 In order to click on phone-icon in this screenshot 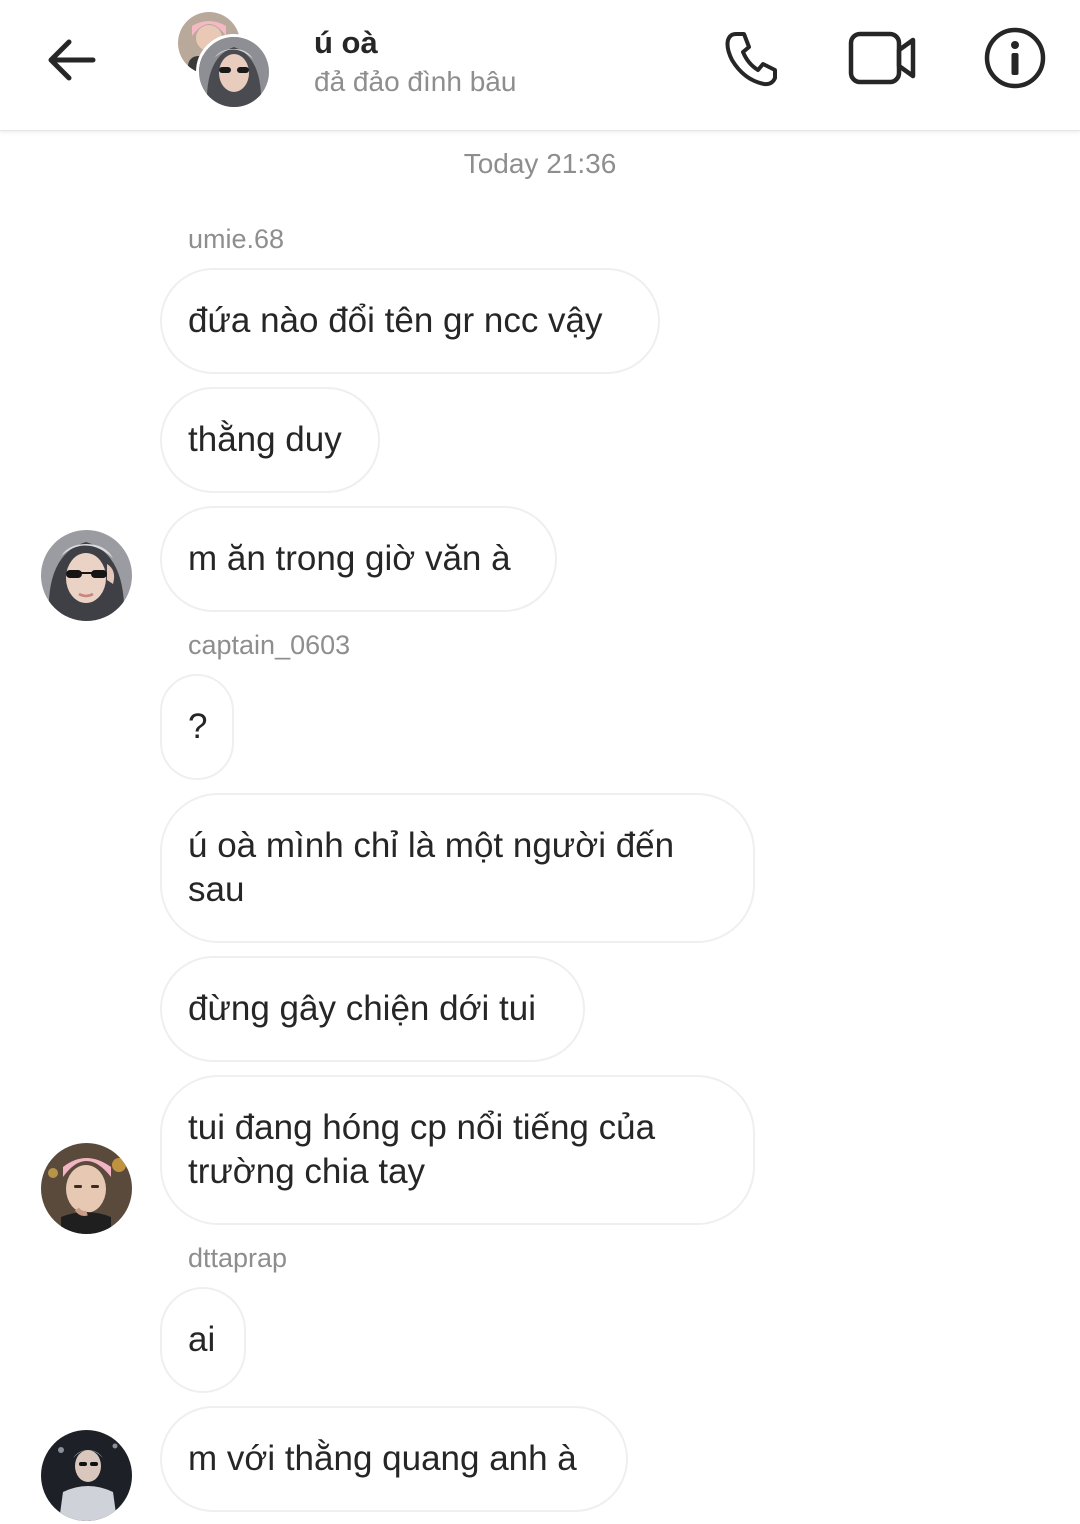, I will do `click(751, 59)`.